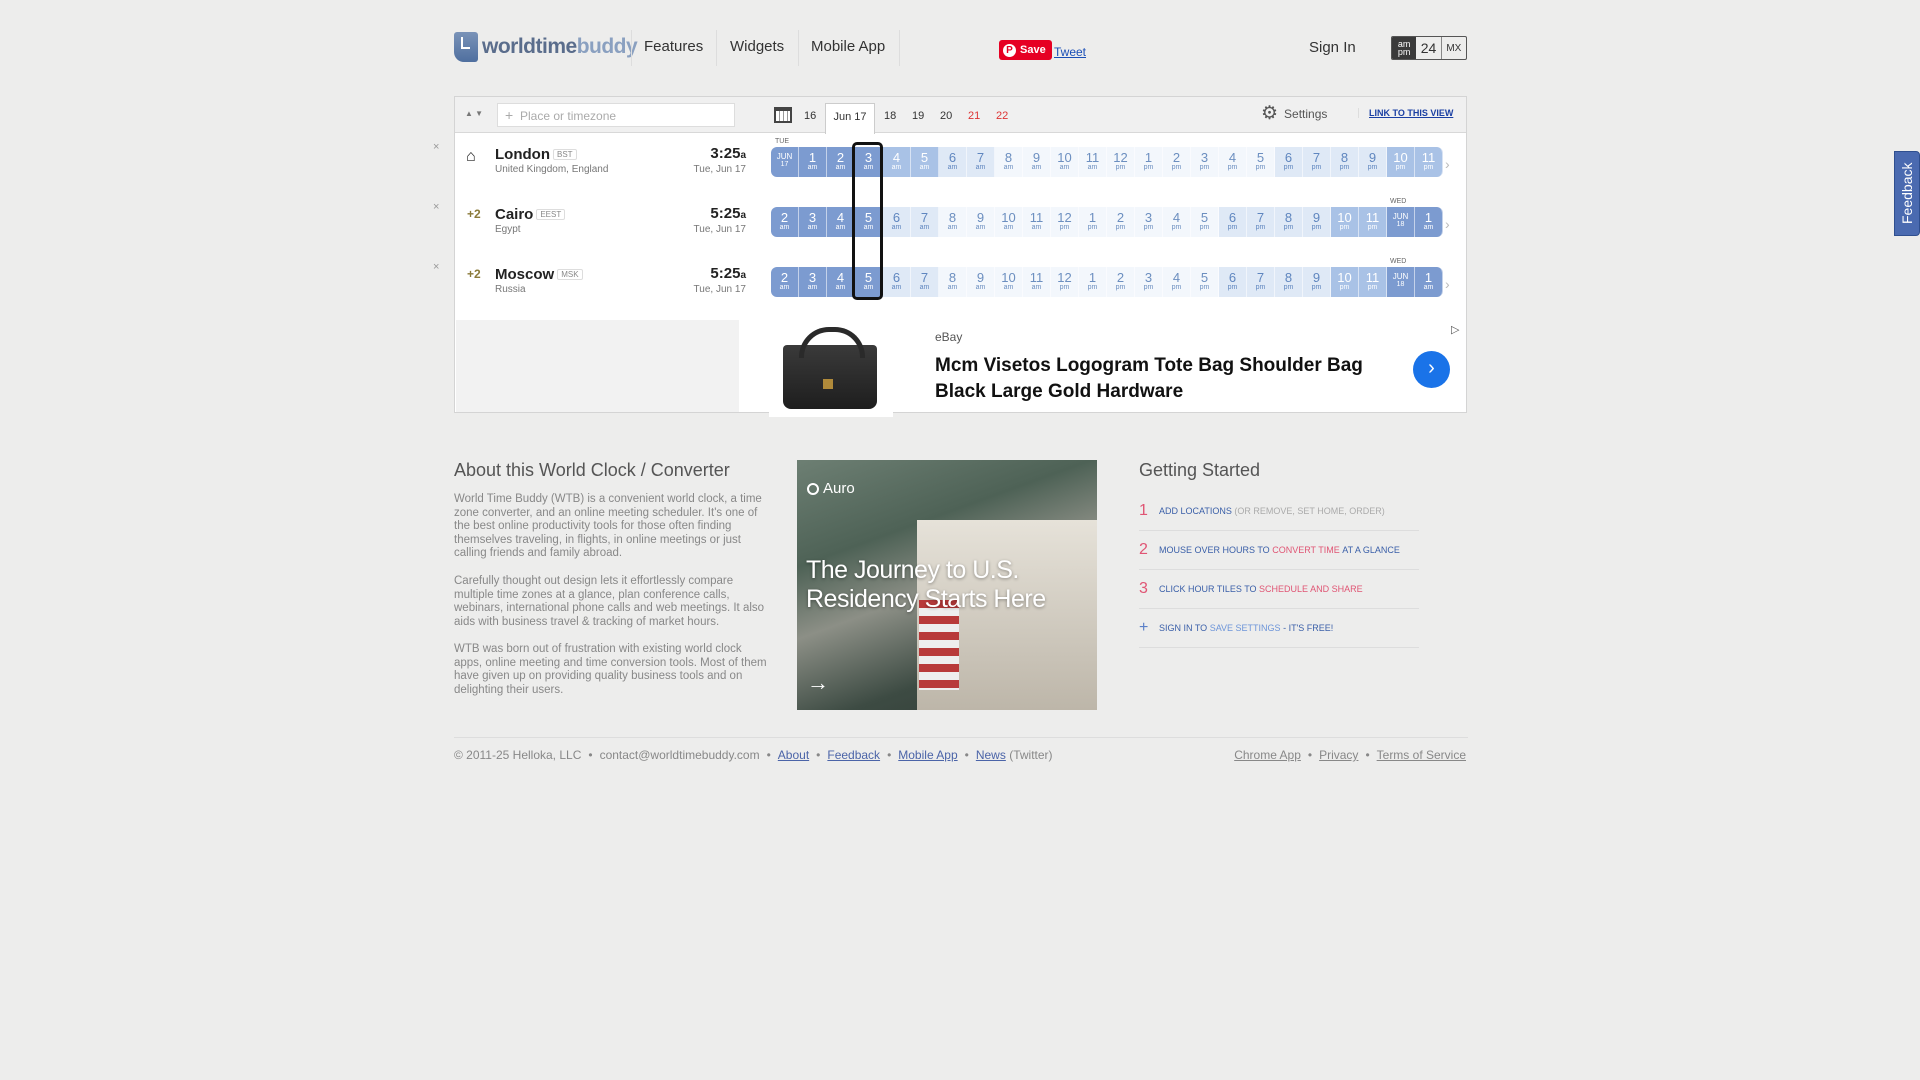 The image size is (1920, 1080). Describe the element at coordinates (1002, 116) in the screenshot. I see `day-tab-weekend: 22` at that location.